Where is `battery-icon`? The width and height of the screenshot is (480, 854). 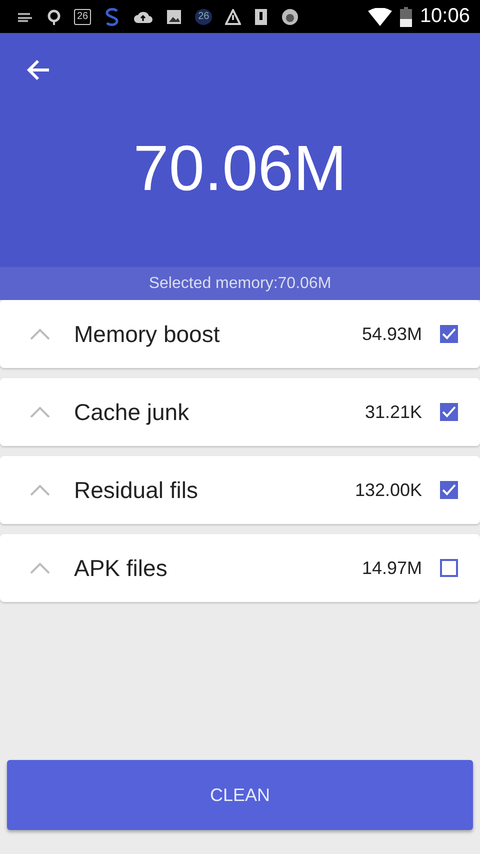
battery-icon is located at coordinates (406, 16).